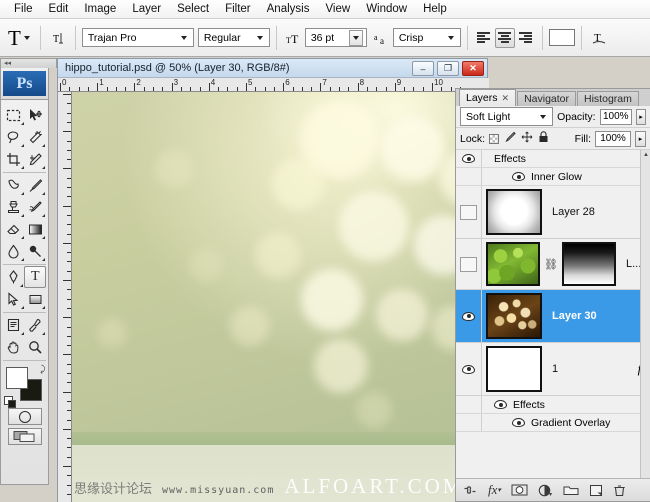 The width and height of the screenshot is (650, 502). What do you see at coordinates (553, 177) in the screenshot?
I see `layer-effect-row: Inner Glow` at bounding box center [553, 177].